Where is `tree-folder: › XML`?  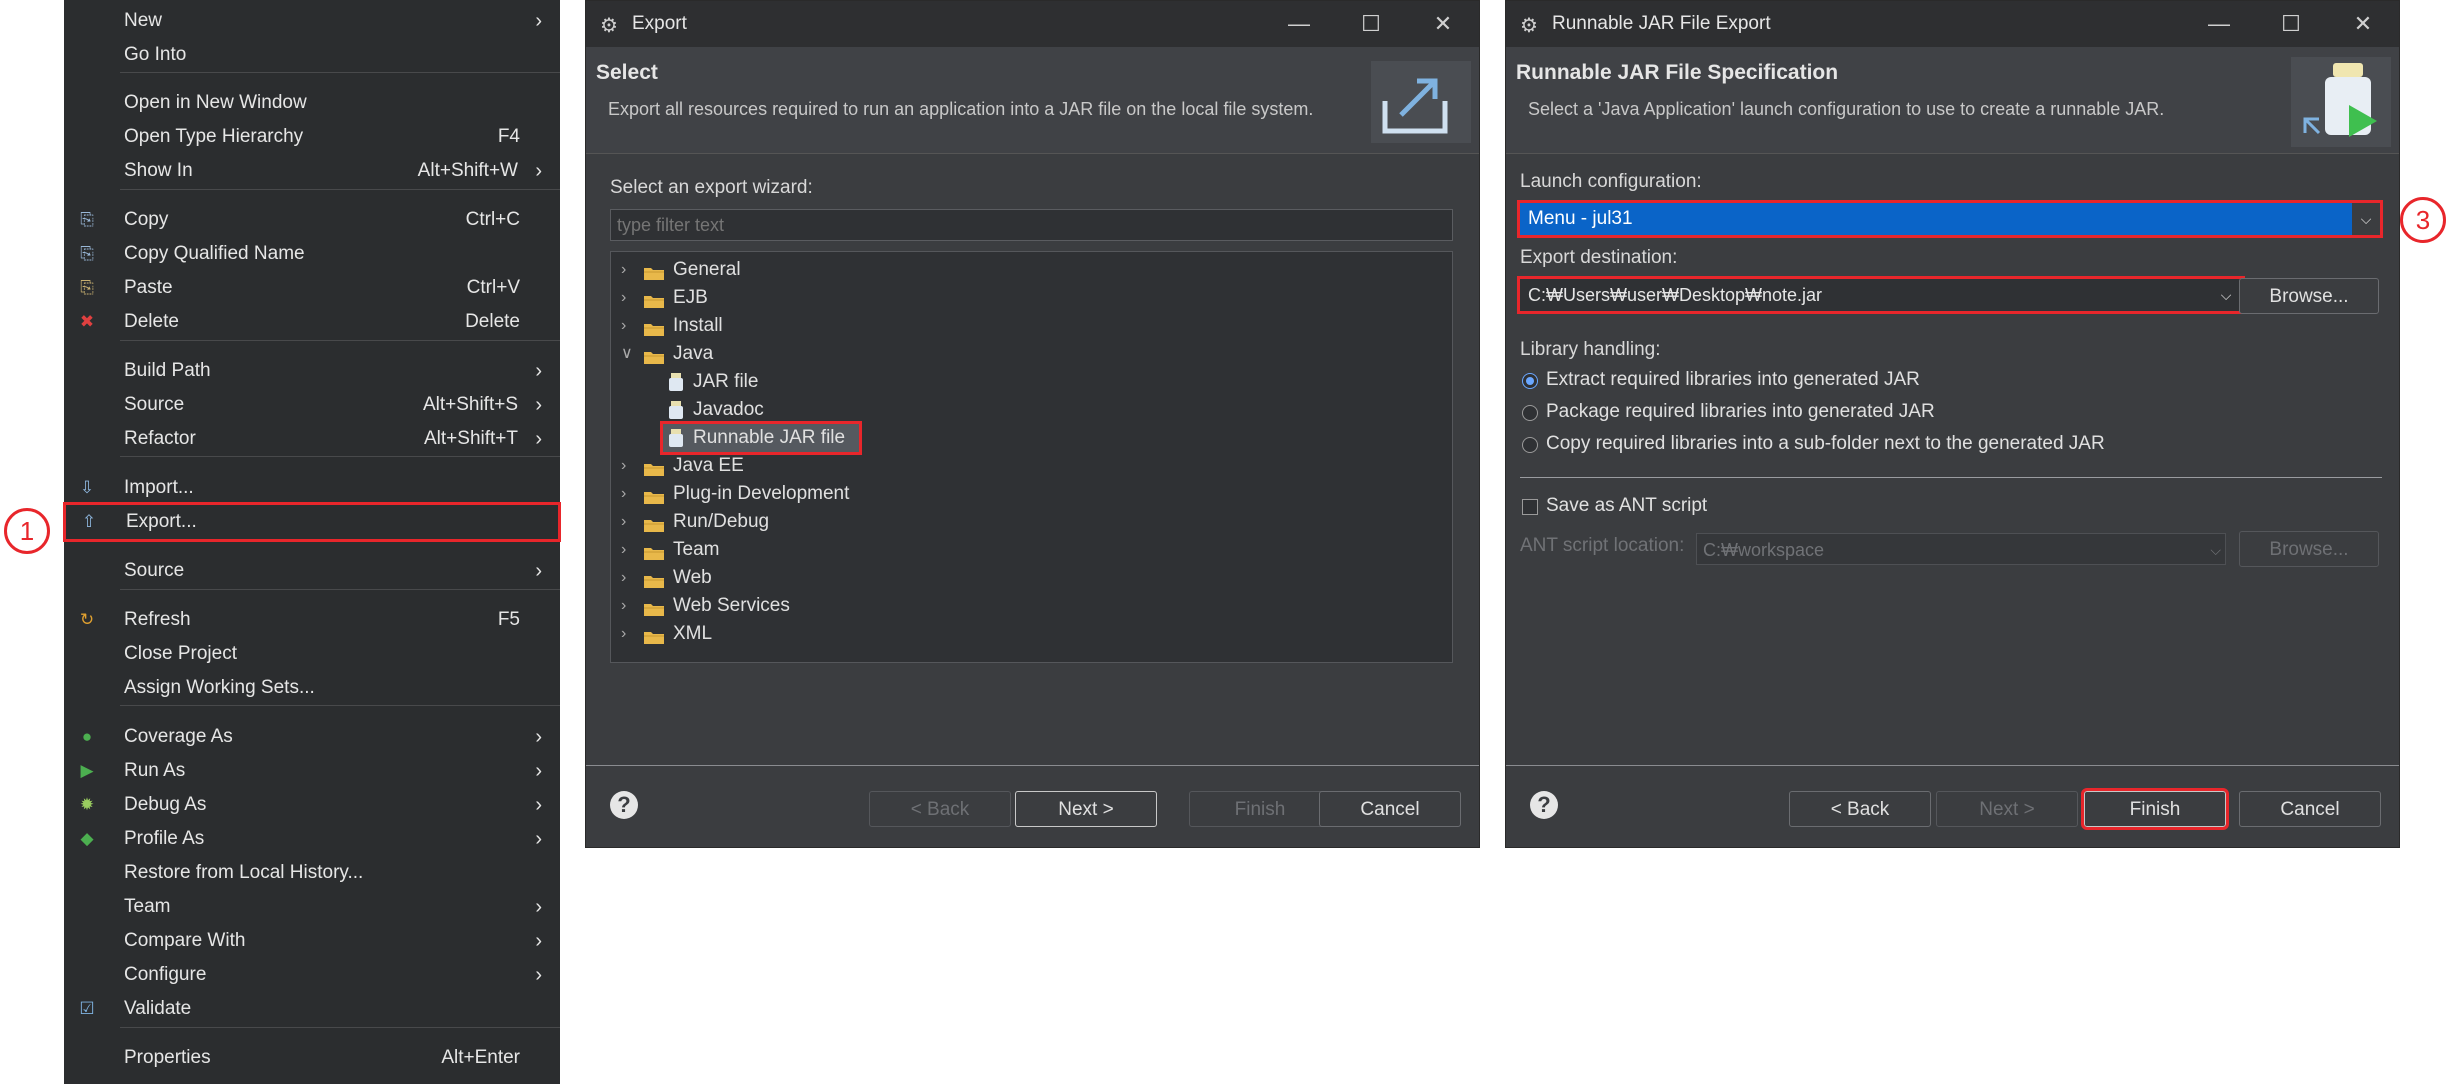
tree-folder: › XML is located at coordinates (821, 634).